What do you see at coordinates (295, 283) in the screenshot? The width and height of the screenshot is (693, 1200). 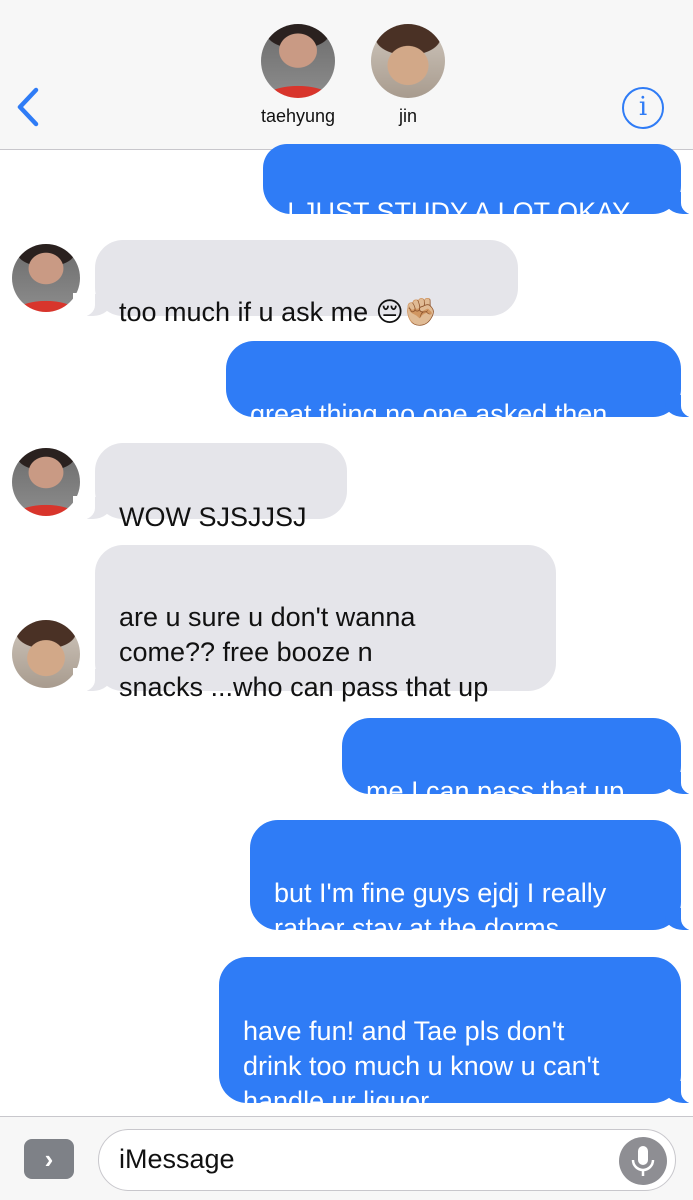 I see `message-bubble-incoming: too much if u ask me 😔✊🏼` at bounding box center [295, 283].